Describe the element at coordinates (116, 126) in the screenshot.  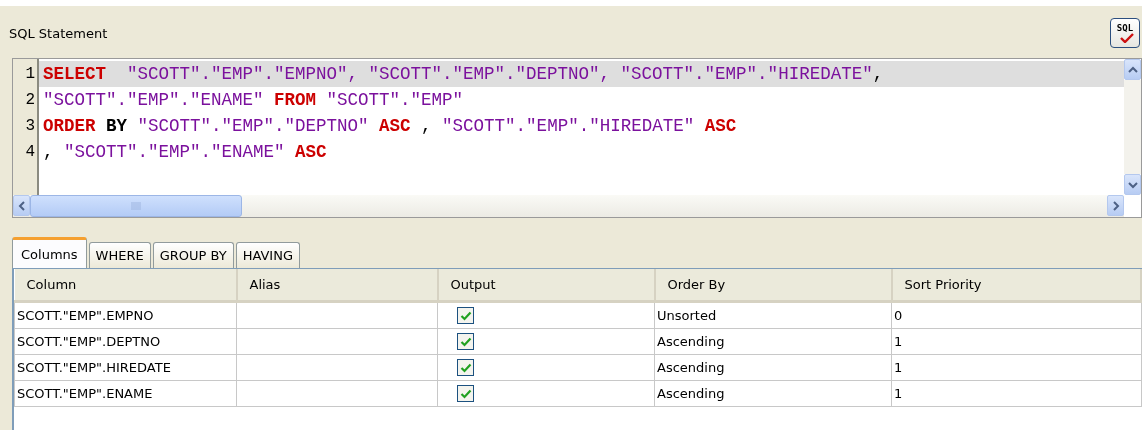
I see `sql-keyword: BY` at that location.